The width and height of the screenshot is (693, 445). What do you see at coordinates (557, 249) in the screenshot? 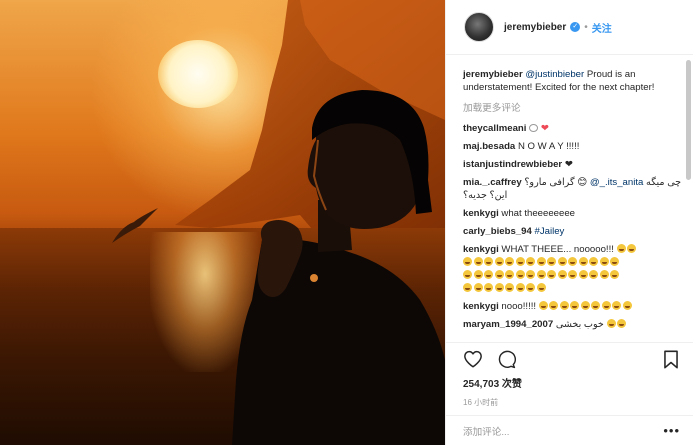
I see `comment-text: WHAT THEEE... nooooo!!!` at bounding box center [557, 249].